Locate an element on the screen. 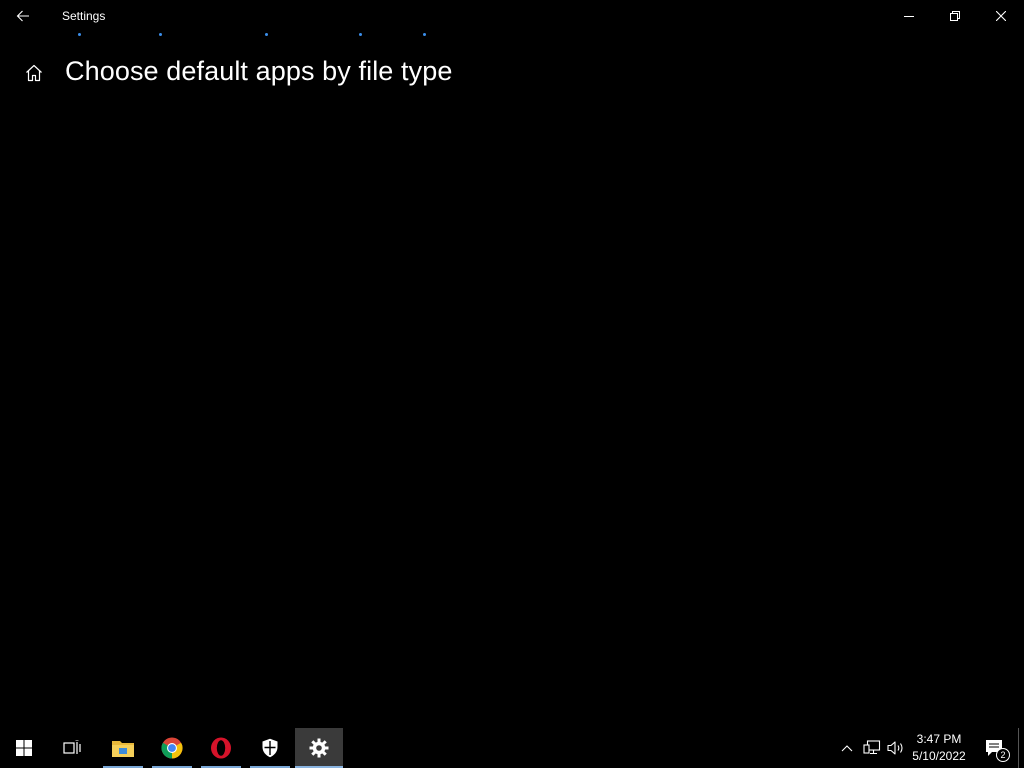 The image size is (1024, 768). show-hidden-icons-button is located at coordinates (847, 748).